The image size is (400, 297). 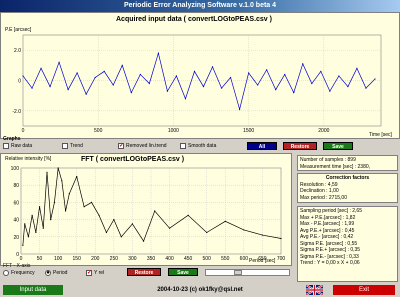 What do you see at coordinates (183, 272) in the screenshot?
I see `fft-save-button: Save` at bounding box center [183, 272].